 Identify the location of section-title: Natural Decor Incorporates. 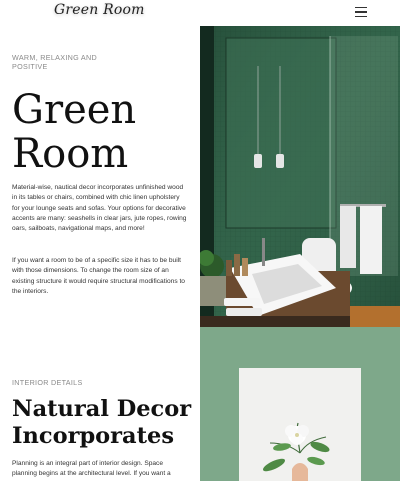
(105, 423).